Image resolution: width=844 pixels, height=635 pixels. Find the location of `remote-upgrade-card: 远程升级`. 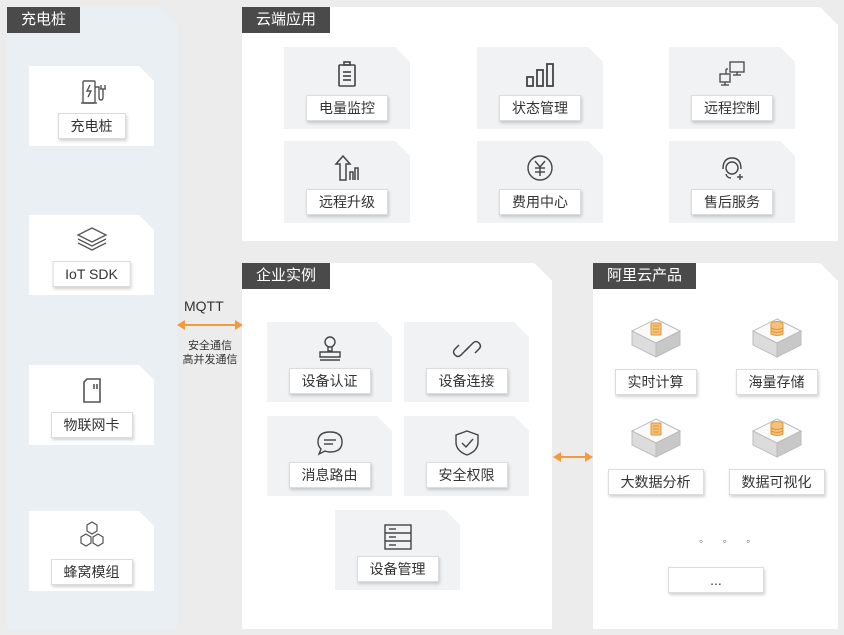

remote-upgrade-card: 远程升级 is located at coordinates (347, 182).